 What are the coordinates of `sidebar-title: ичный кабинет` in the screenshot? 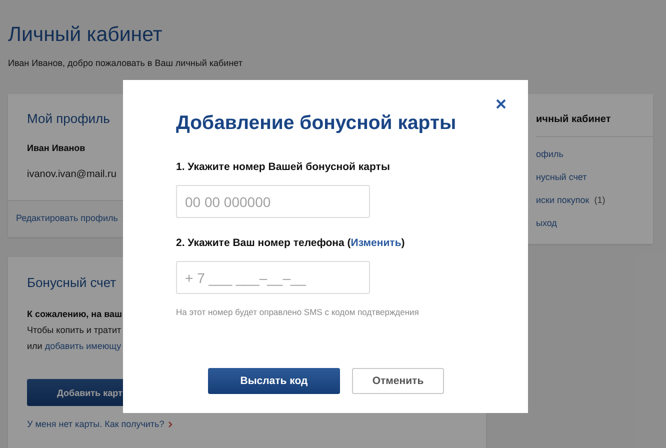 It's located at (594, 115).